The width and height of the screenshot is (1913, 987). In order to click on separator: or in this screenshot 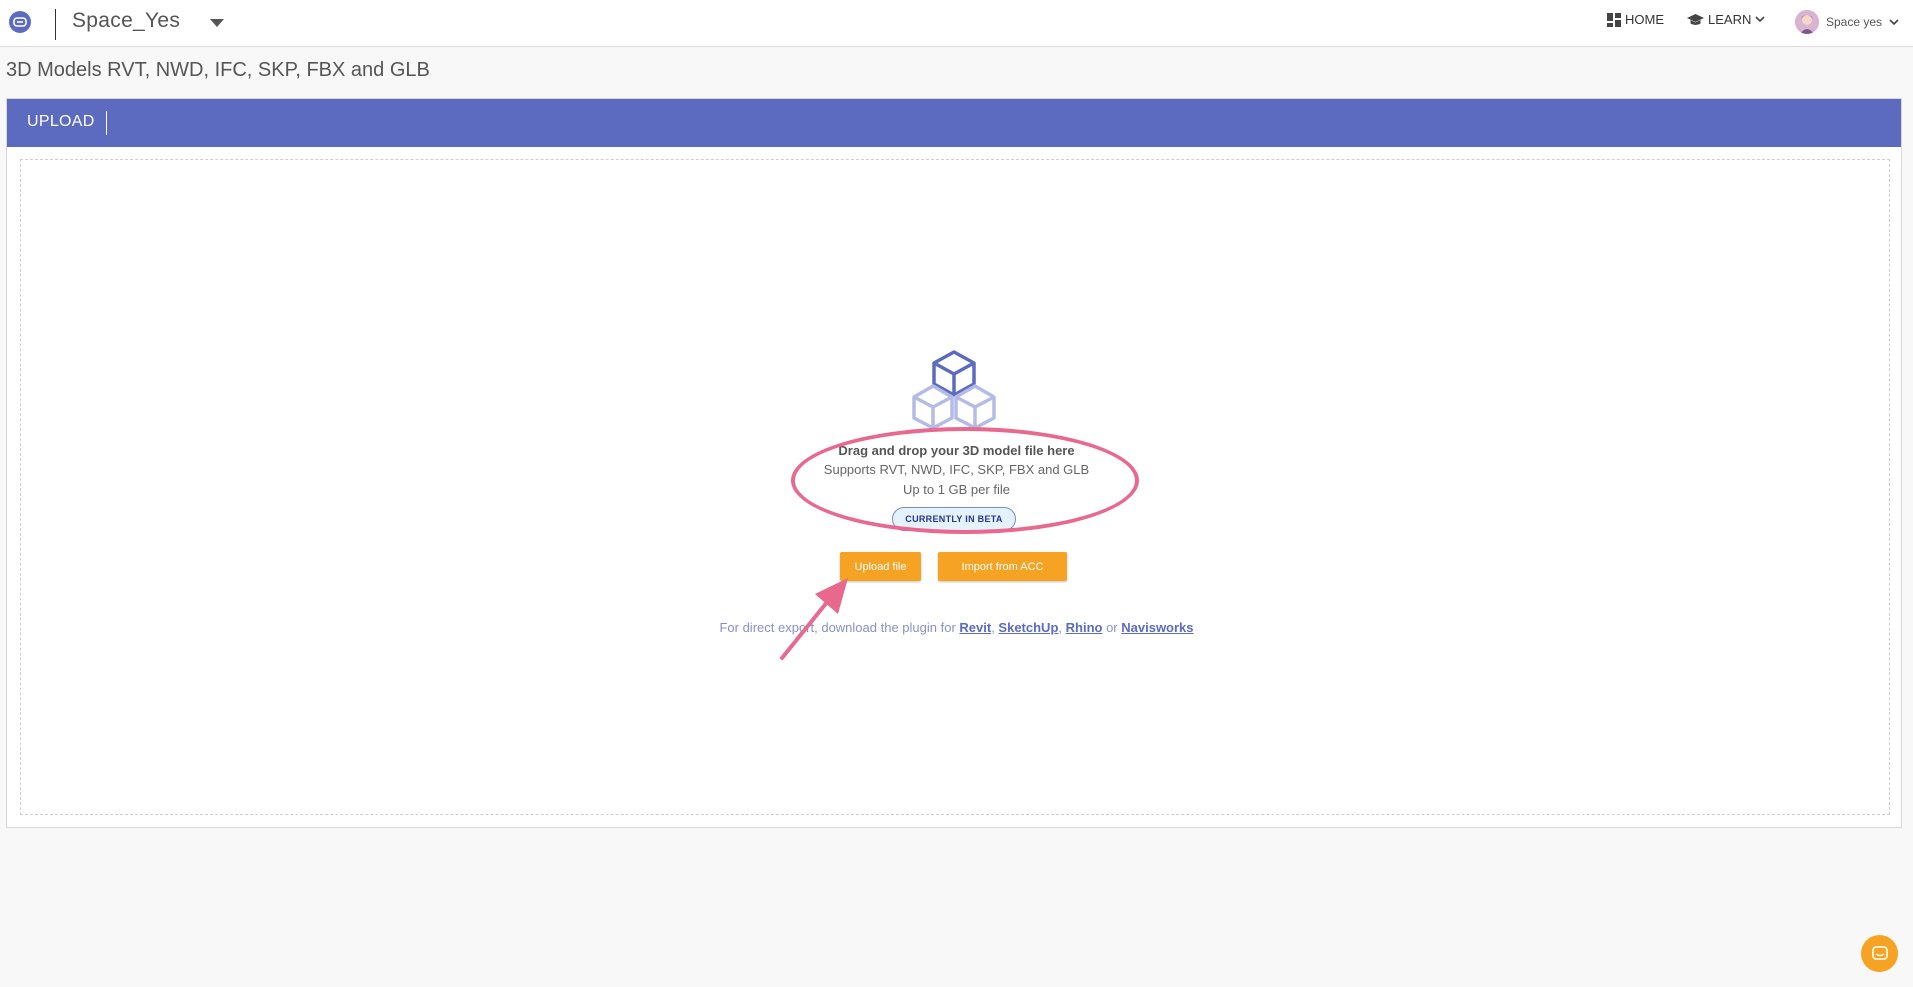, I will do `click(1112, 627)`.